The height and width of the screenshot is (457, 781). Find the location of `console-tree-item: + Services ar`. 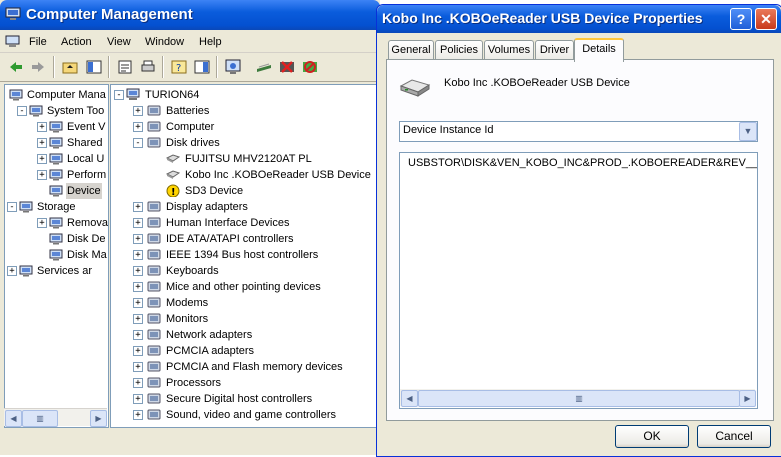

console-tree-item: + Services ar is located at coordinates (56, 271).